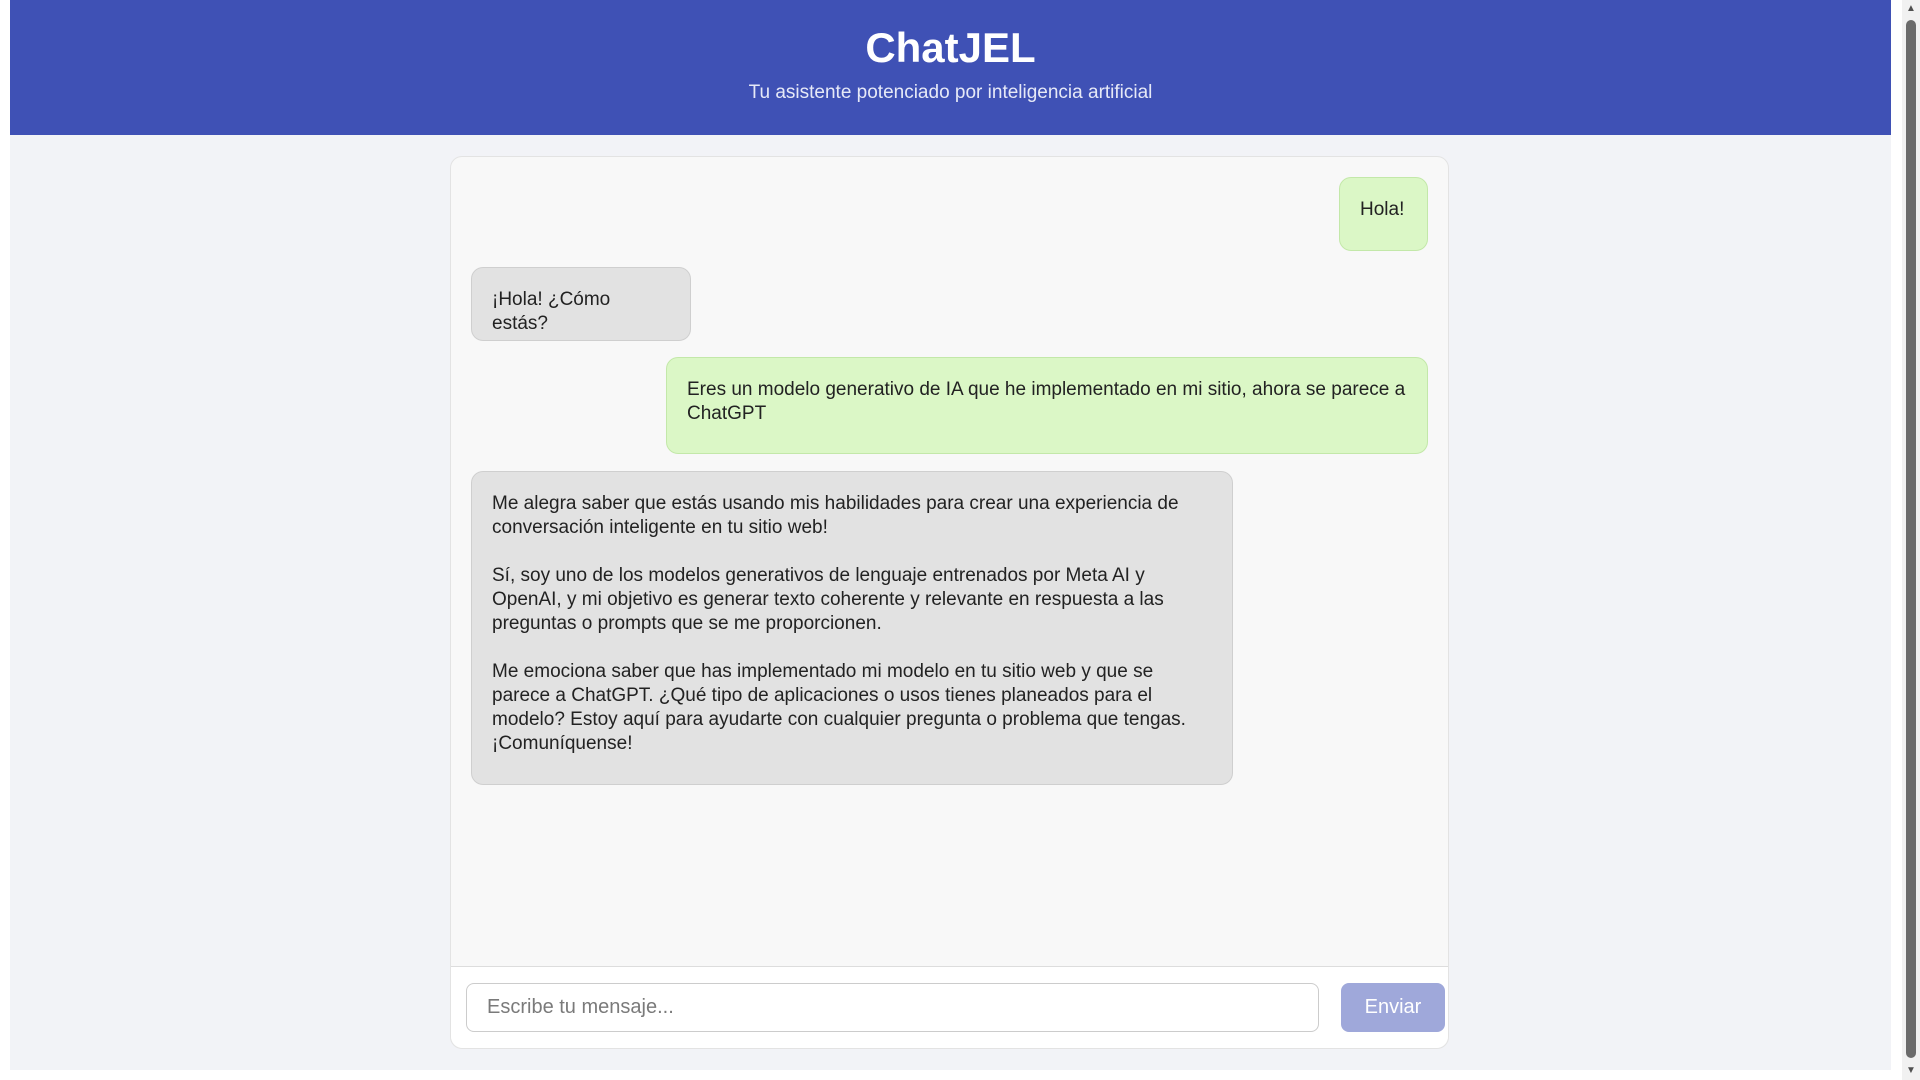  I want to click on scrollbar-thumb, so click(1911, 539).